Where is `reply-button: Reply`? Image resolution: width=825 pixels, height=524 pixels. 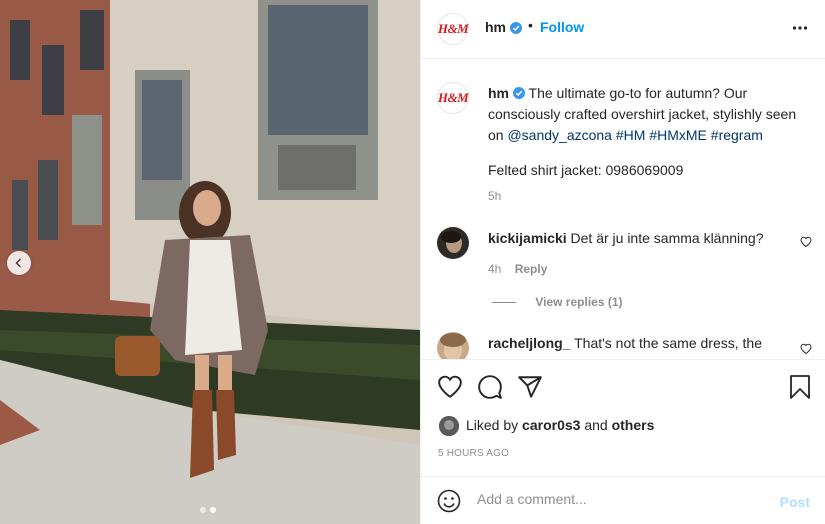 reply-button: Reply is located at coordinates (531, 269).